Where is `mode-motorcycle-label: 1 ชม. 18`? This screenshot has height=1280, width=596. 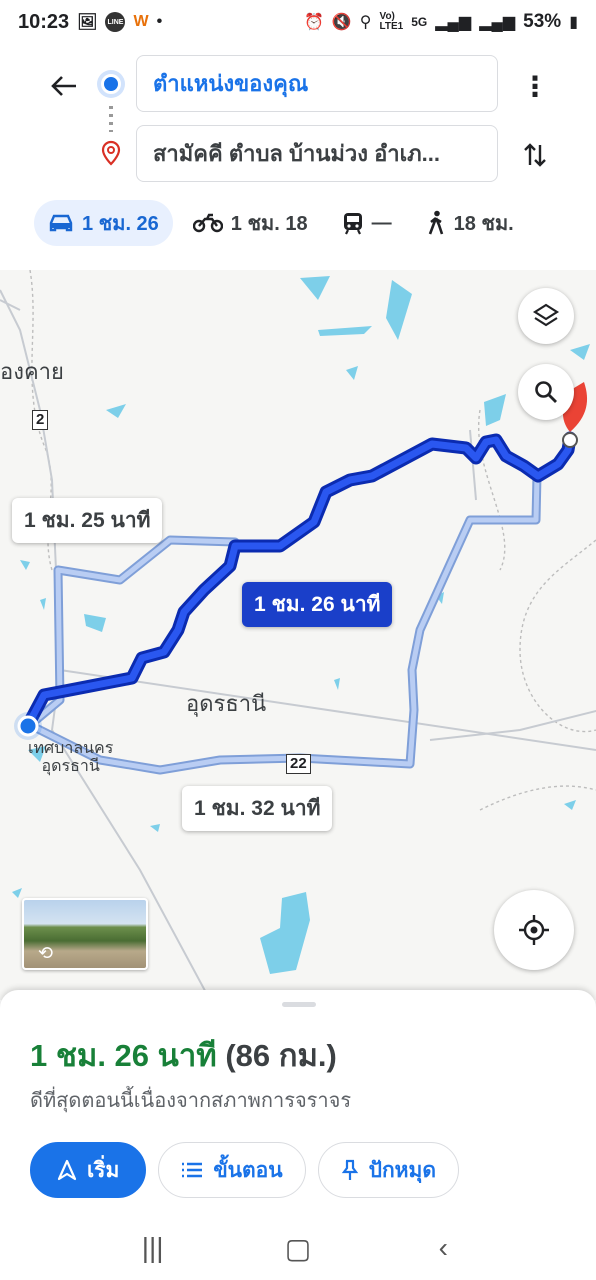
mode-motorcycle-label: 1 ชม. 18 is located at coordinates (269, 224).